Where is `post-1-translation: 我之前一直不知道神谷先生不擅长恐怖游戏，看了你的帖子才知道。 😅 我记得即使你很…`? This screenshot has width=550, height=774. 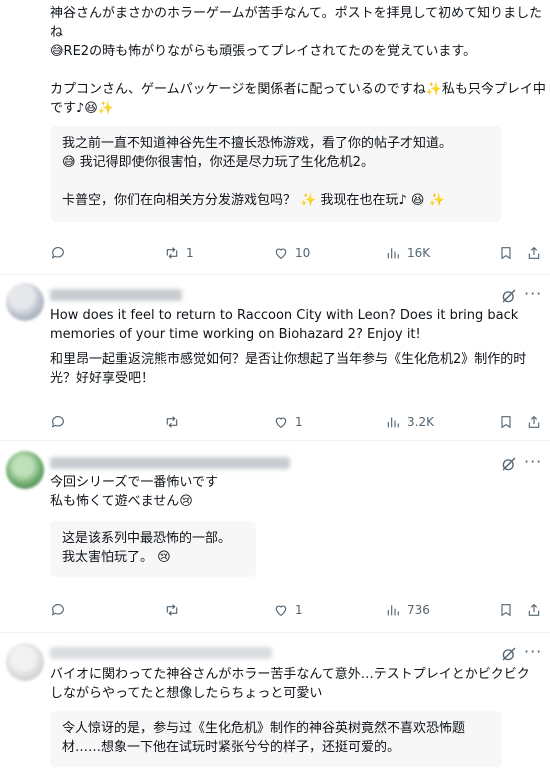
post-1-translation: 我之前一直不知道神谷先生不擅长恐怖游戏，看了你的帖子才知道。 😅 我记得即使你很… is located at coordinates (276, 174).